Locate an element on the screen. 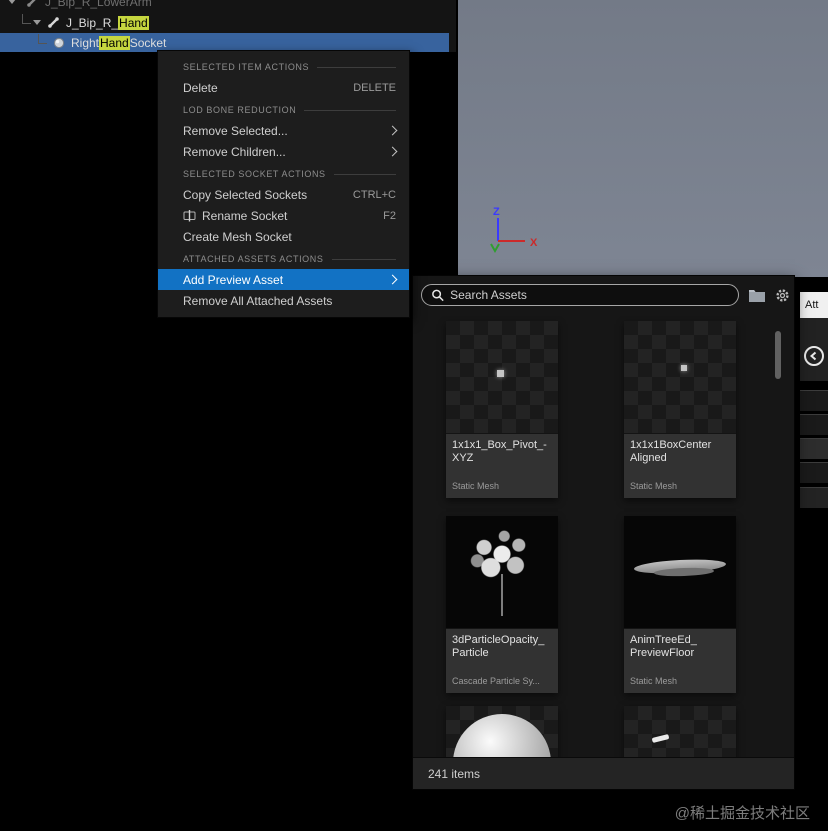 The height and width of the screenshot is (831, 828). rename-icon is located at coordinates (189, 215).